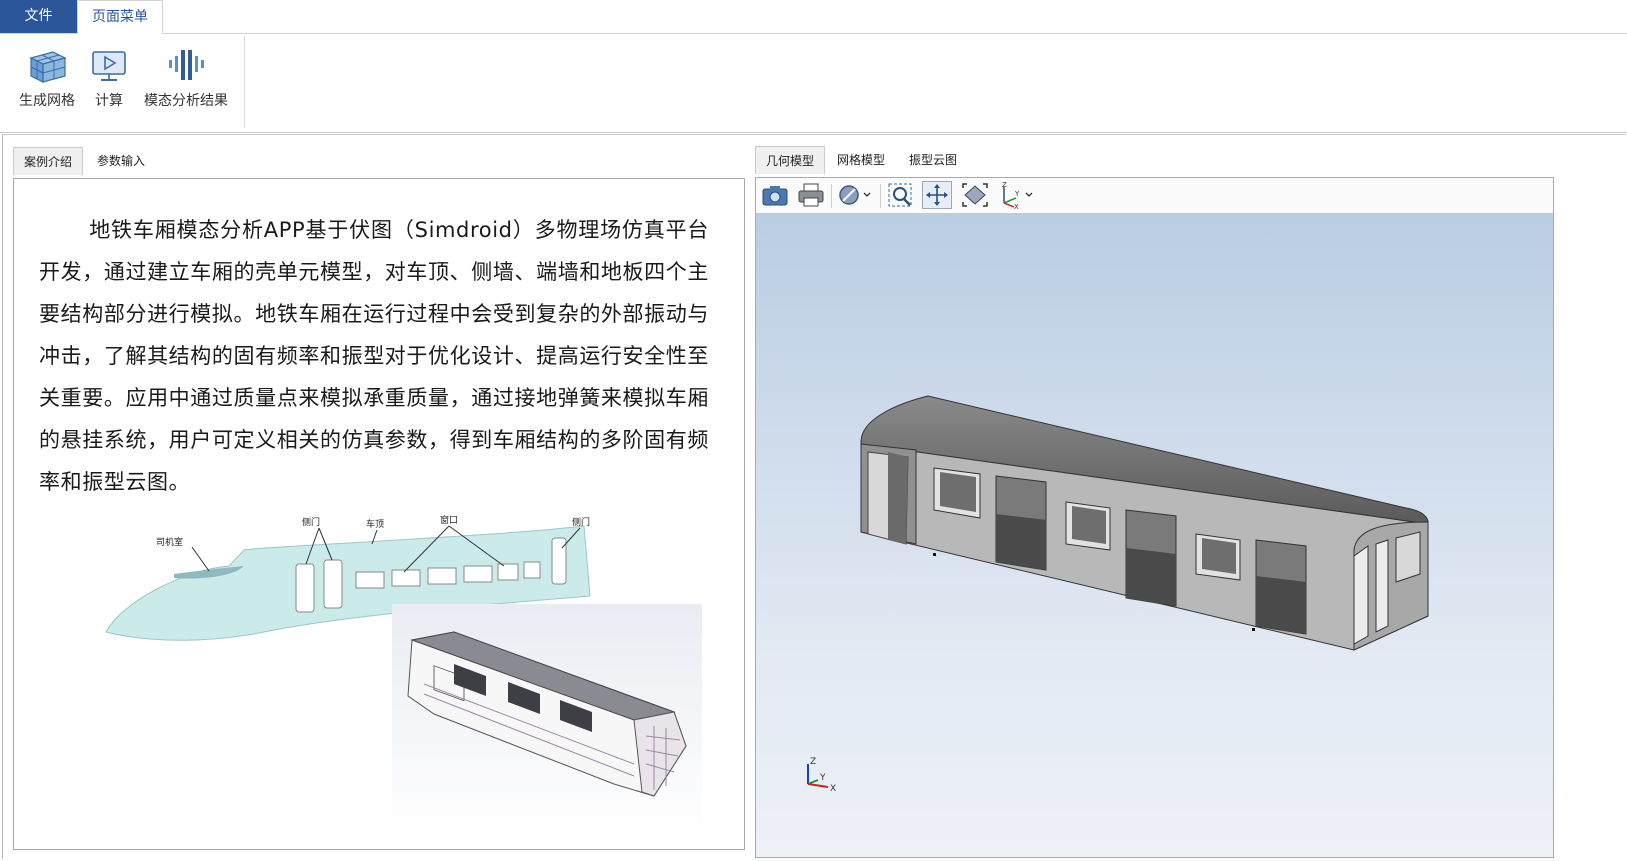  Describe the element at coordinates (901, 195) in the screenshot. I see `zoom-box-icon` at that location.